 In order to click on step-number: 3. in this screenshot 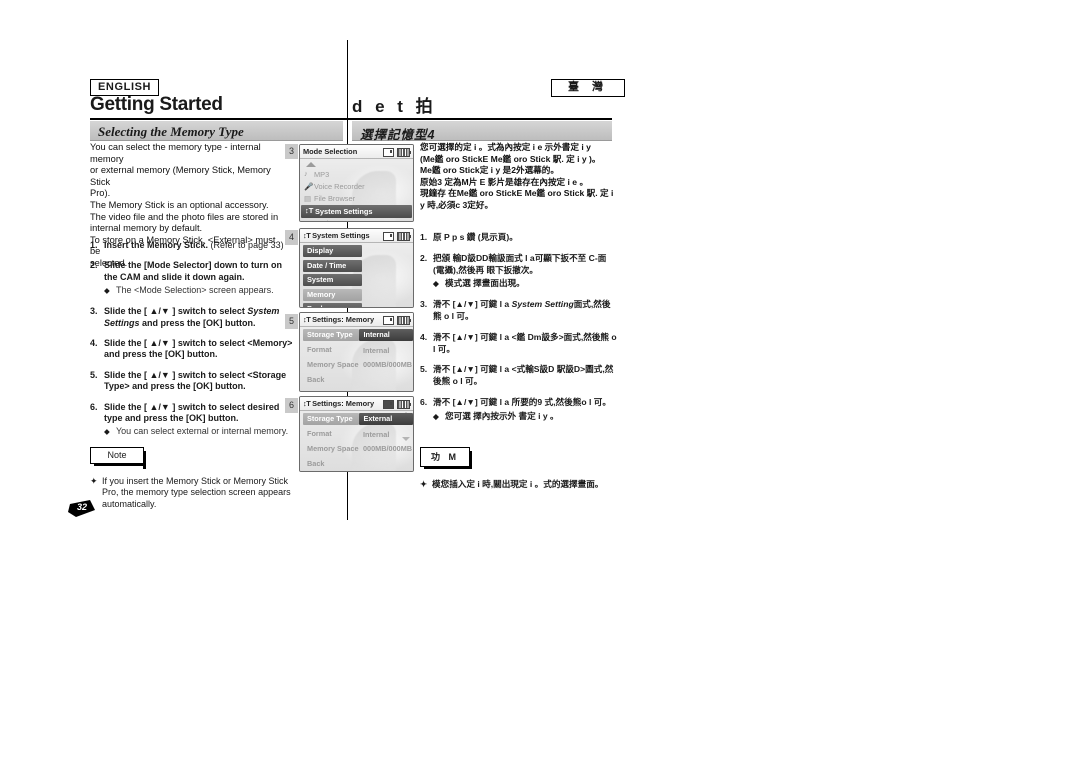, I will do `click(94, 311)`.